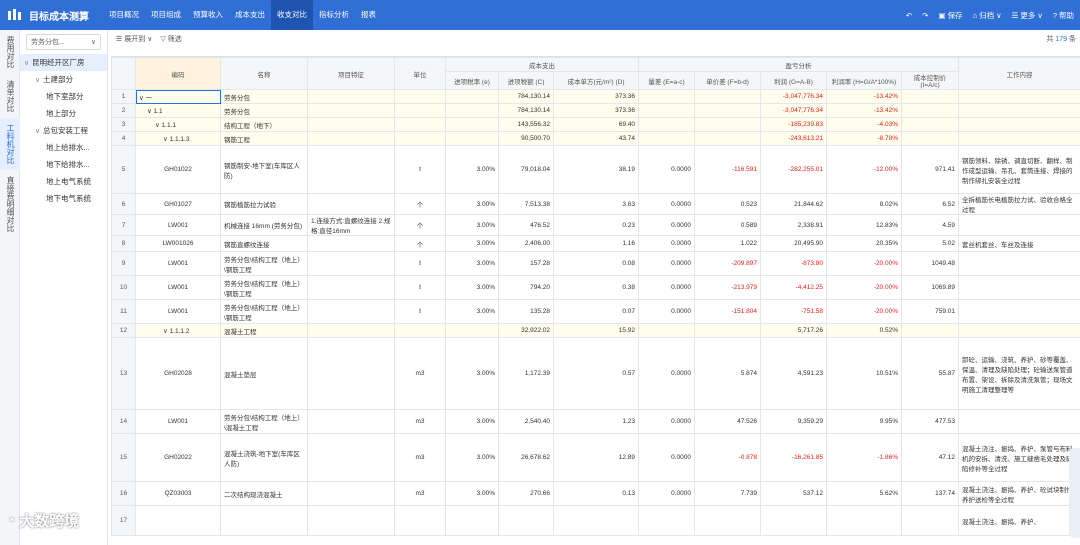 This screenshot has width=1080, height=545. I want to click on side-float-toolbar, so click(1074, 493).